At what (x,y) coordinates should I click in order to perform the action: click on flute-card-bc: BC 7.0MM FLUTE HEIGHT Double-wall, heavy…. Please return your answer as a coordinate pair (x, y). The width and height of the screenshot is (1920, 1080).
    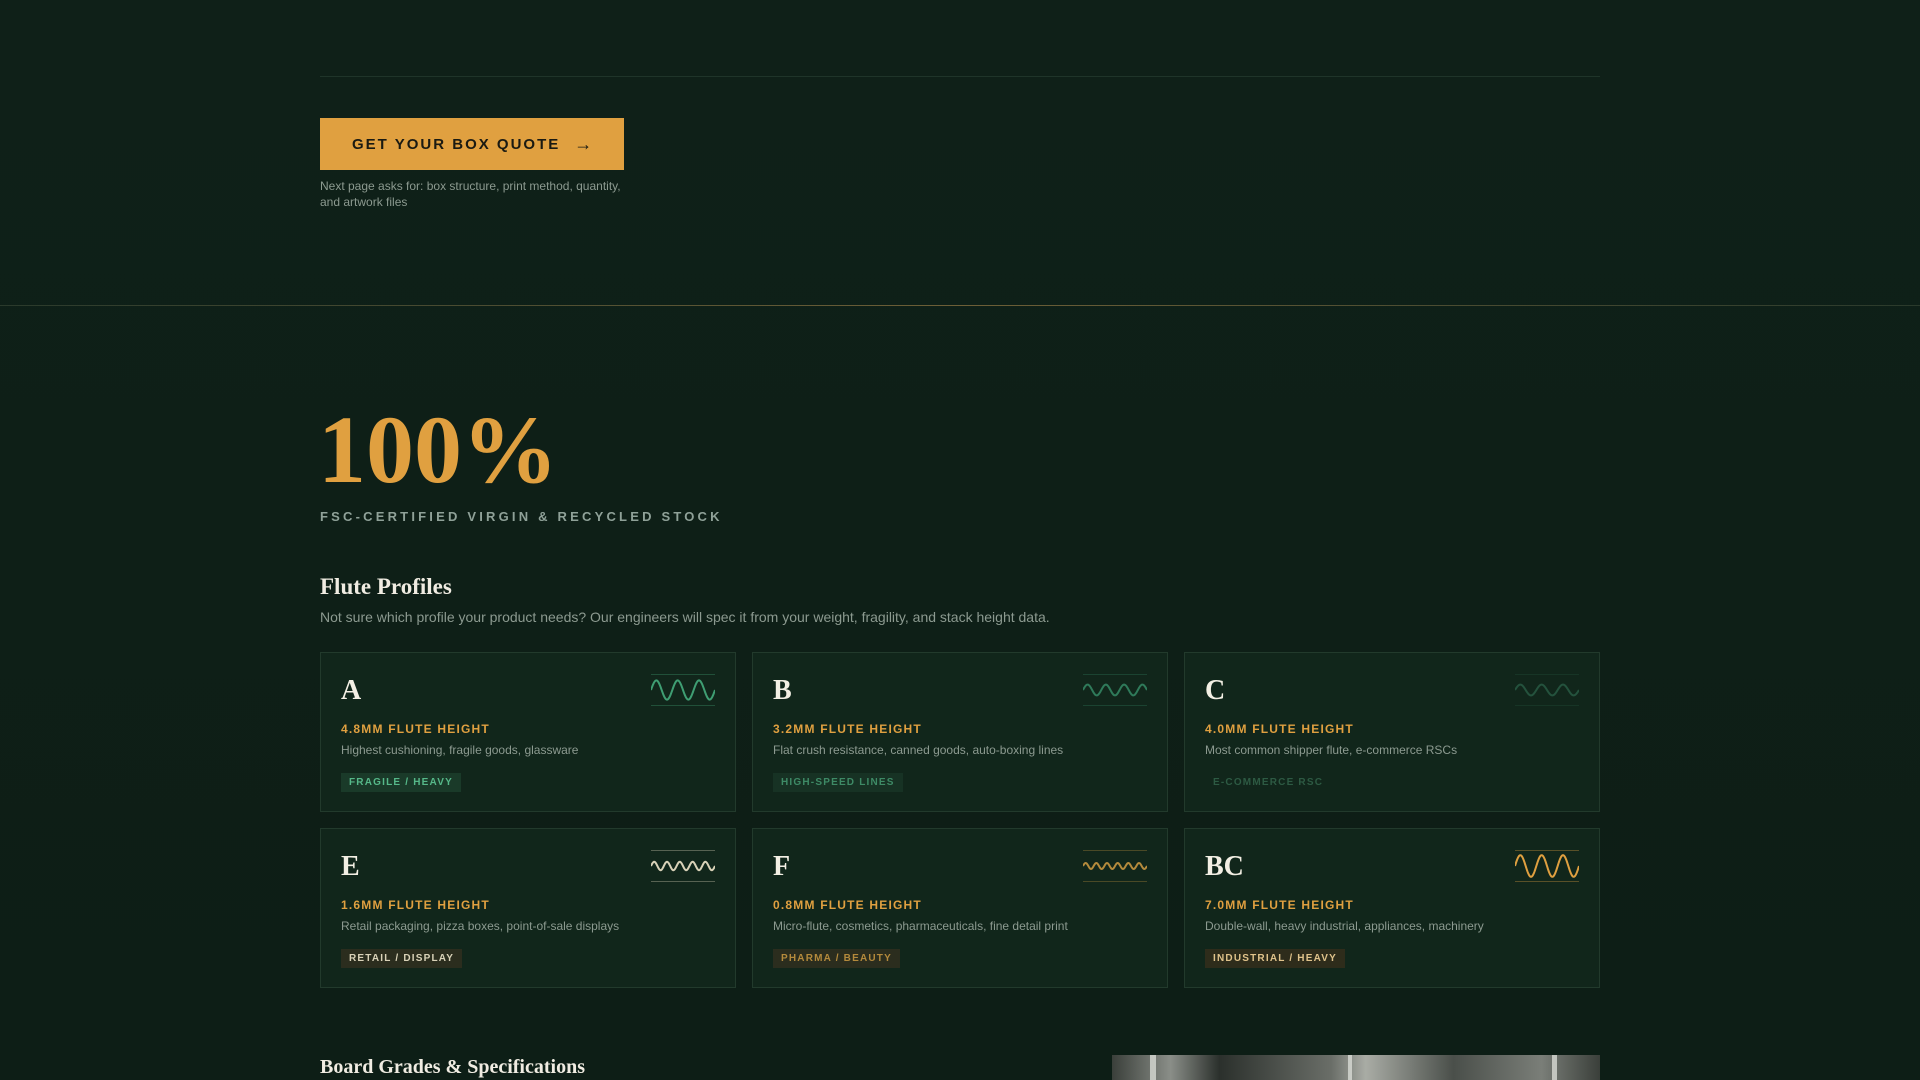
    Looking at the image, I should click on (1392, 908).